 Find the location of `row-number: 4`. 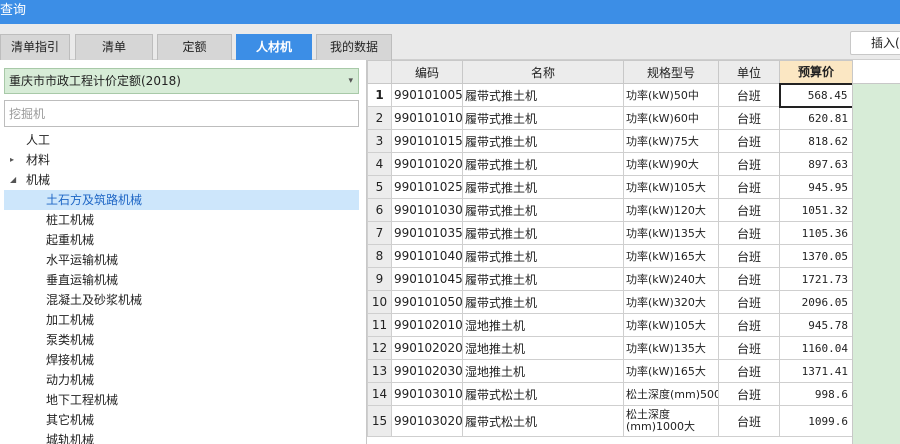

row-number: 4 is located at coordinates (379, 164).